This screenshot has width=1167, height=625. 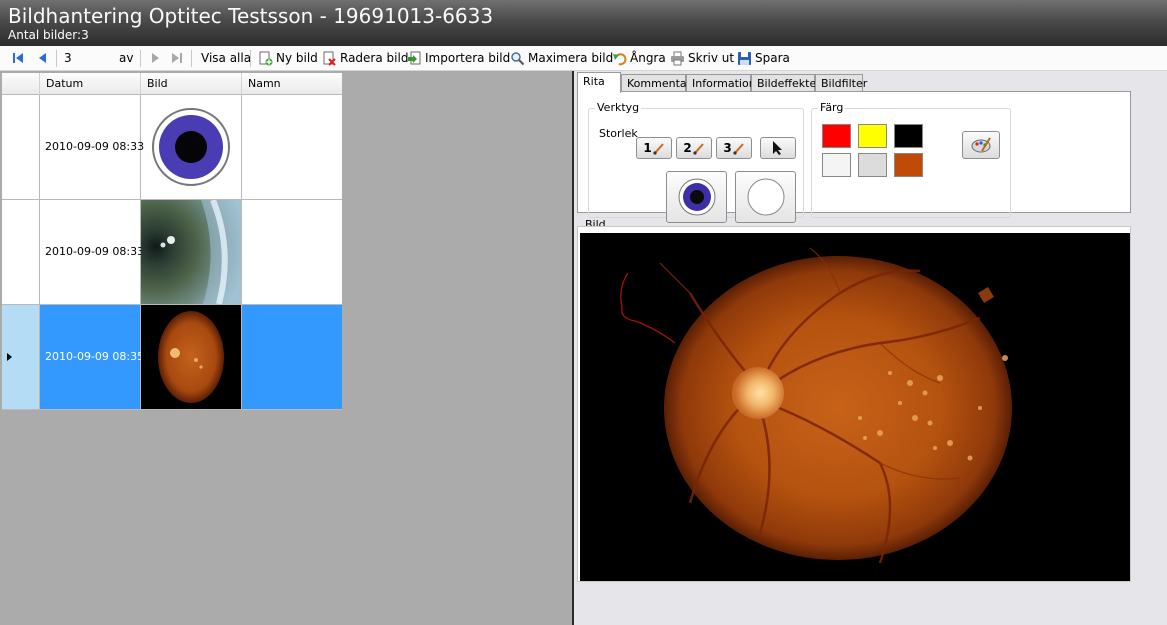 I want to click on import-image-button: Importera bild, so click(x=458, y=58).